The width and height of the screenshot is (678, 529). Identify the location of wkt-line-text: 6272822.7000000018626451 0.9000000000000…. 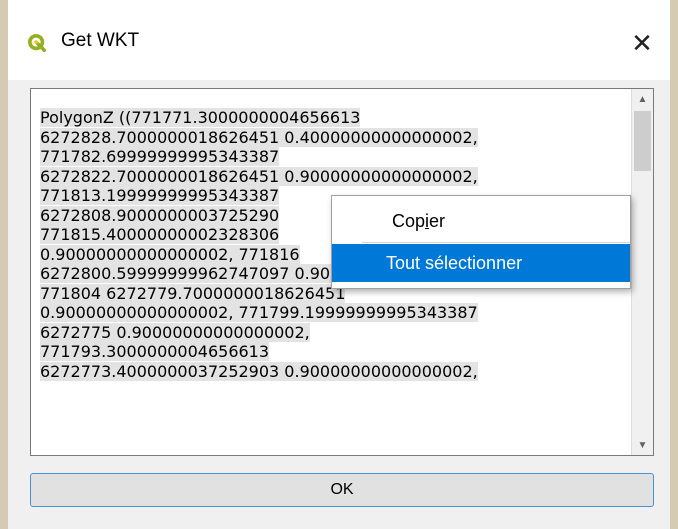
(259, 176).